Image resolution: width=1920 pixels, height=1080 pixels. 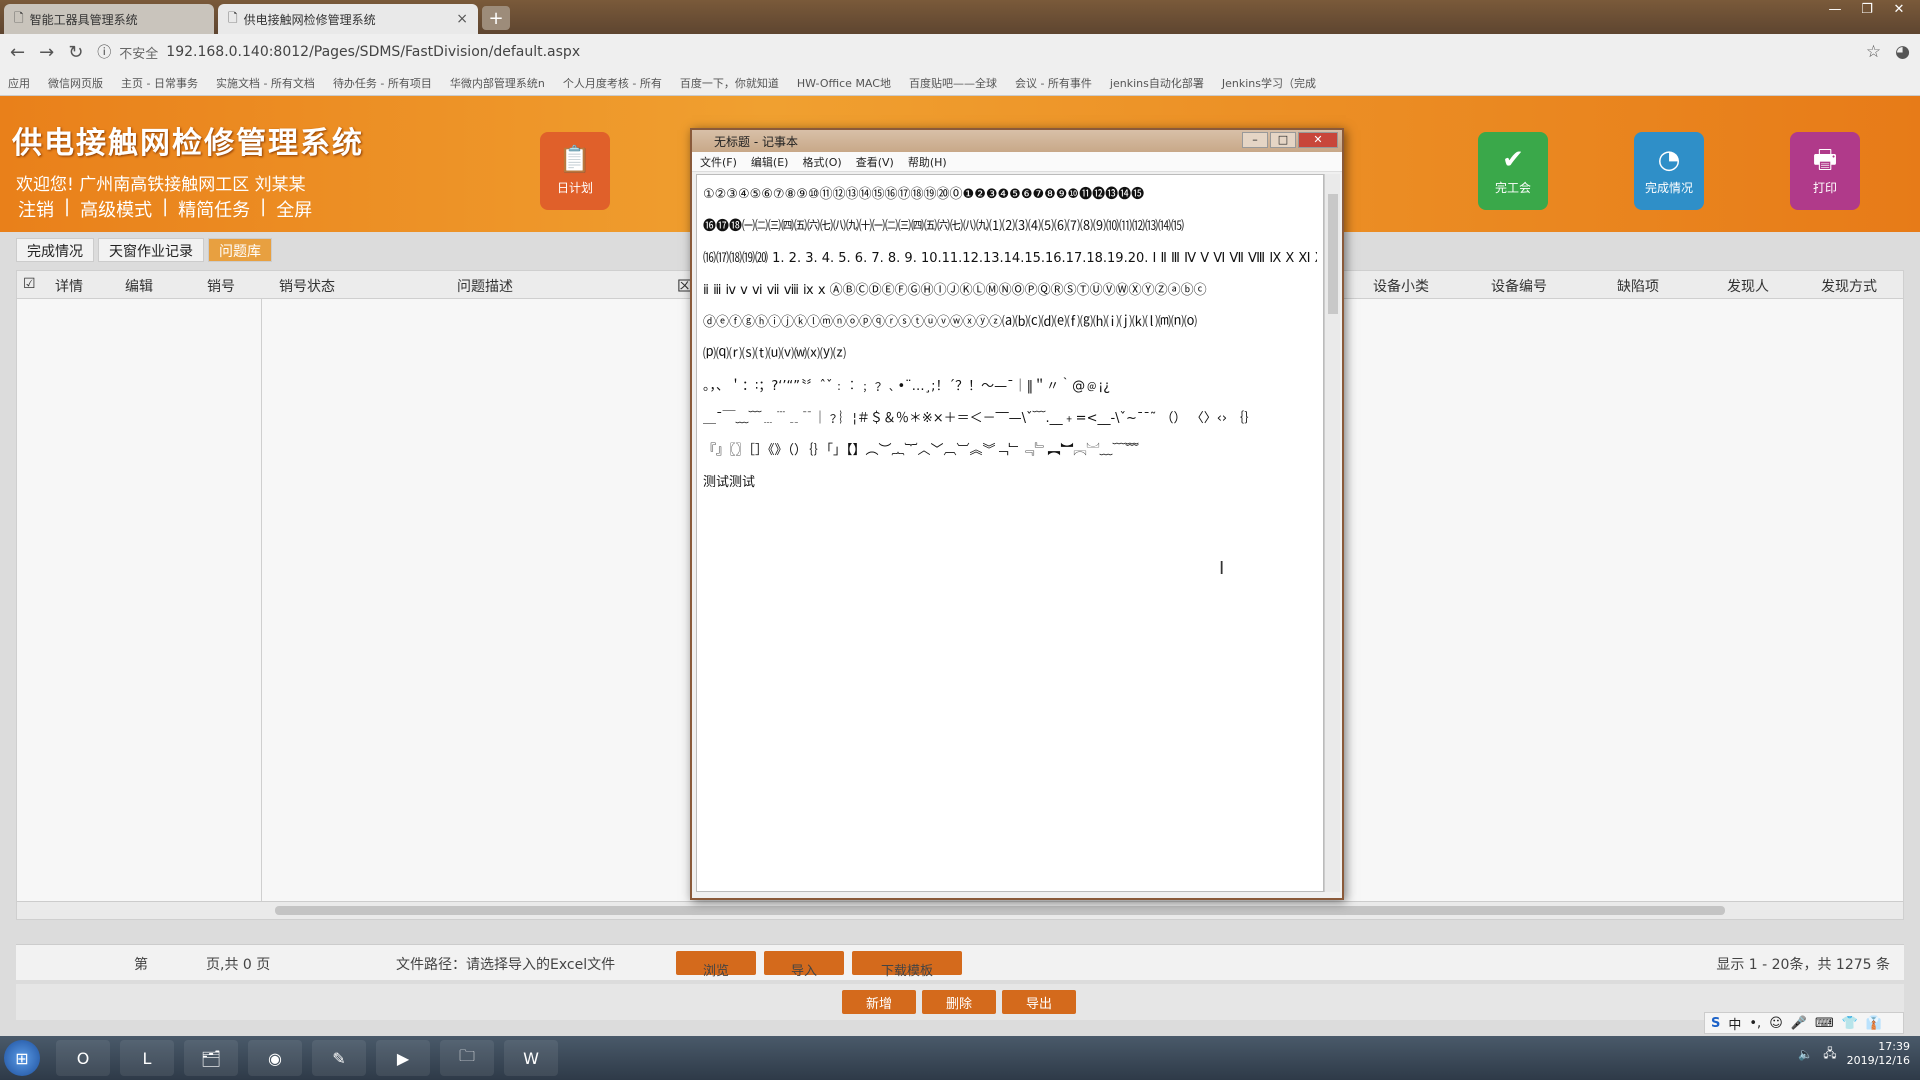 I want to click on microphone-icon: 🎤, so click(x=1799, y=1023).